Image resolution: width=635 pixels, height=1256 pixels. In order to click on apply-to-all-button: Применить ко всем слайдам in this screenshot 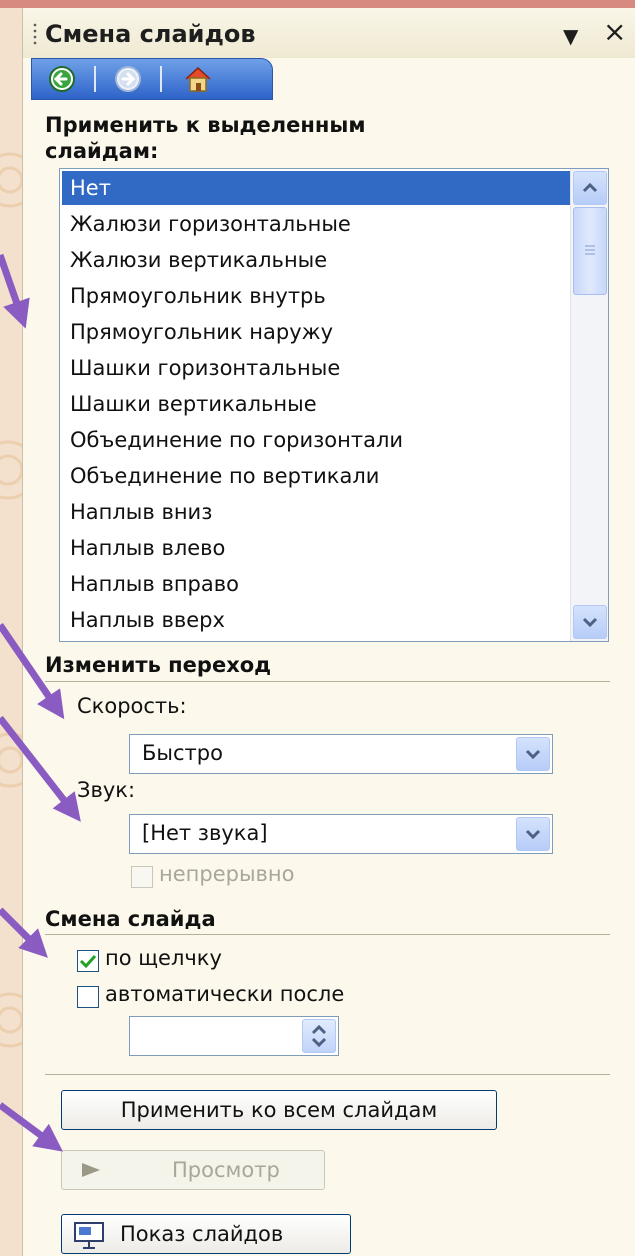, I will do `click(279, 1110)`.